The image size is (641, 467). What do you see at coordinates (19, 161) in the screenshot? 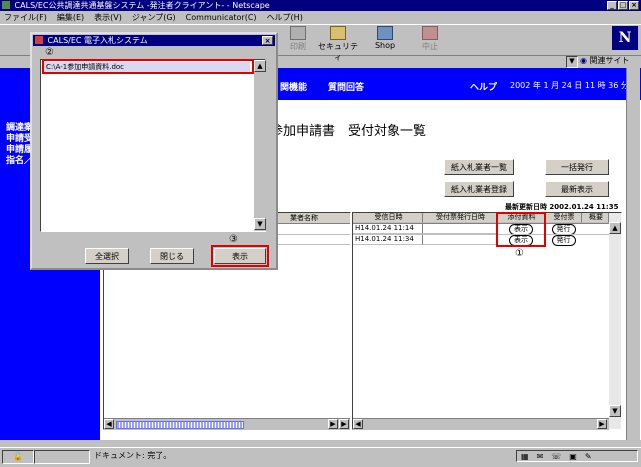
I see `sidebar-item-nomination: 指名／` at bounding box center [19, 161].